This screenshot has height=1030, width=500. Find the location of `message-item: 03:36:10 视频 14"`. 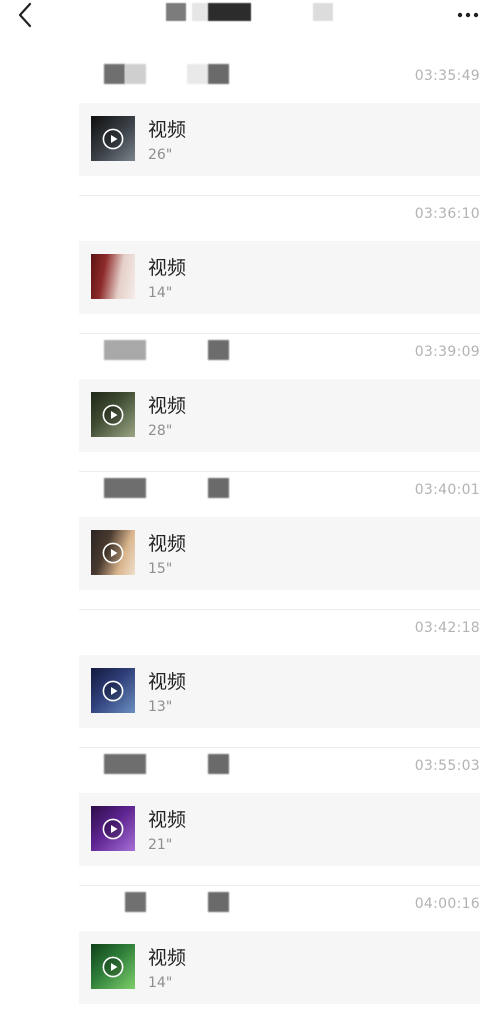

message-item: 03:36:10 视频 14" is located at coordinates (250, 271).